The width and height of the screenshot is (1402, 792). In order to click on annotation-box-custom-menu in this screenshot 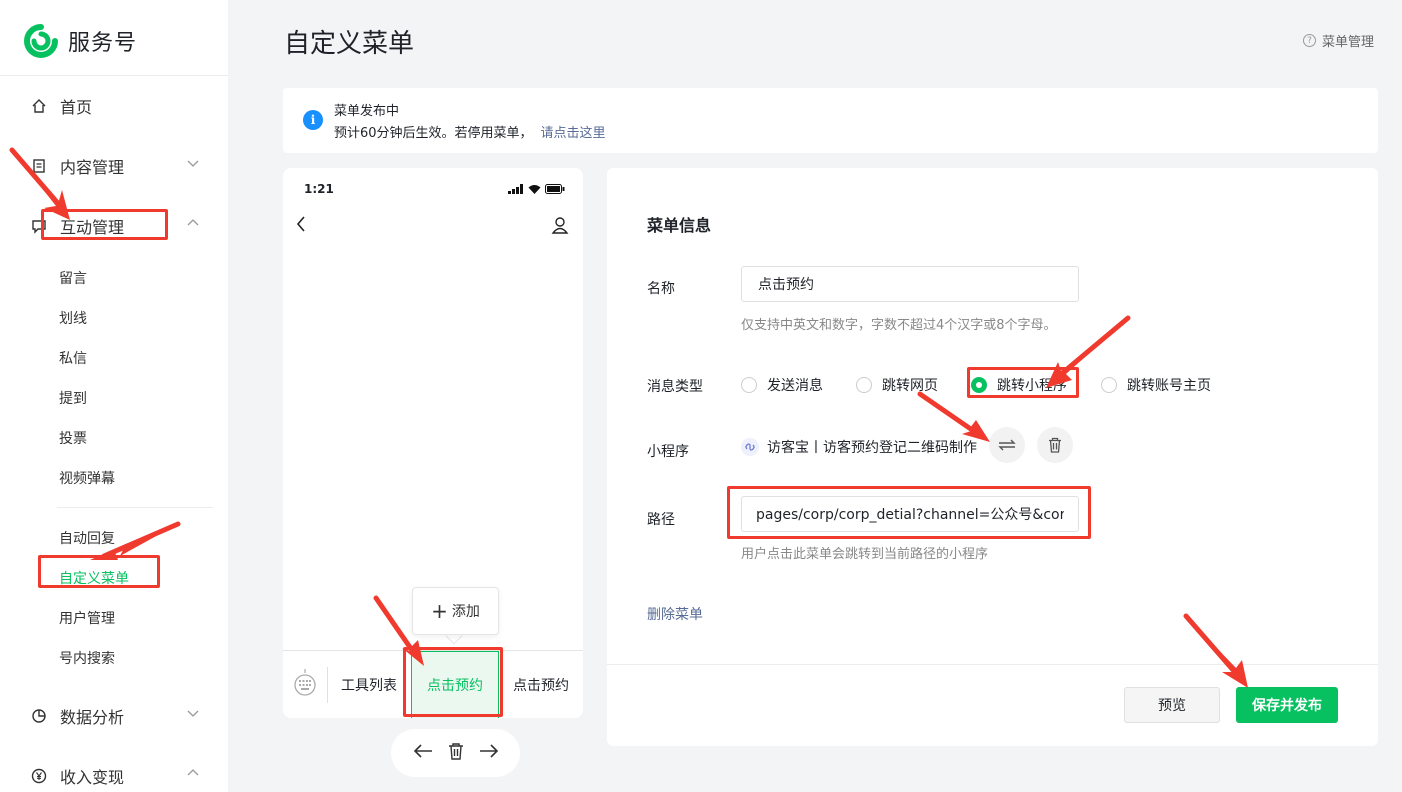, I will do `click(99, 571)`.